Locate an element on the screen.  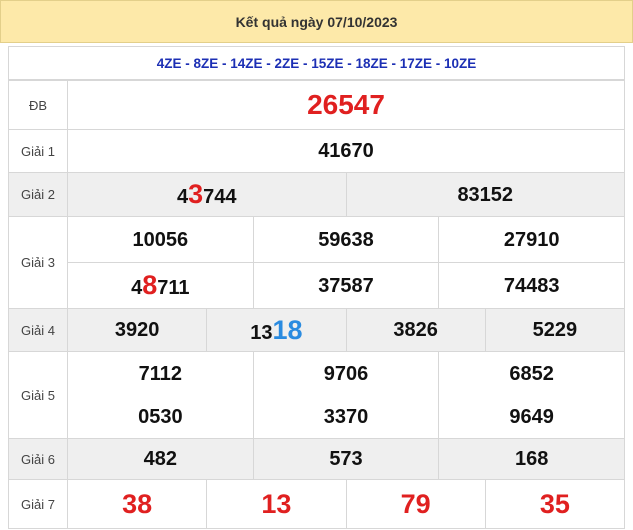
prize-6-number: 482 is located at coordinates (160, 459).